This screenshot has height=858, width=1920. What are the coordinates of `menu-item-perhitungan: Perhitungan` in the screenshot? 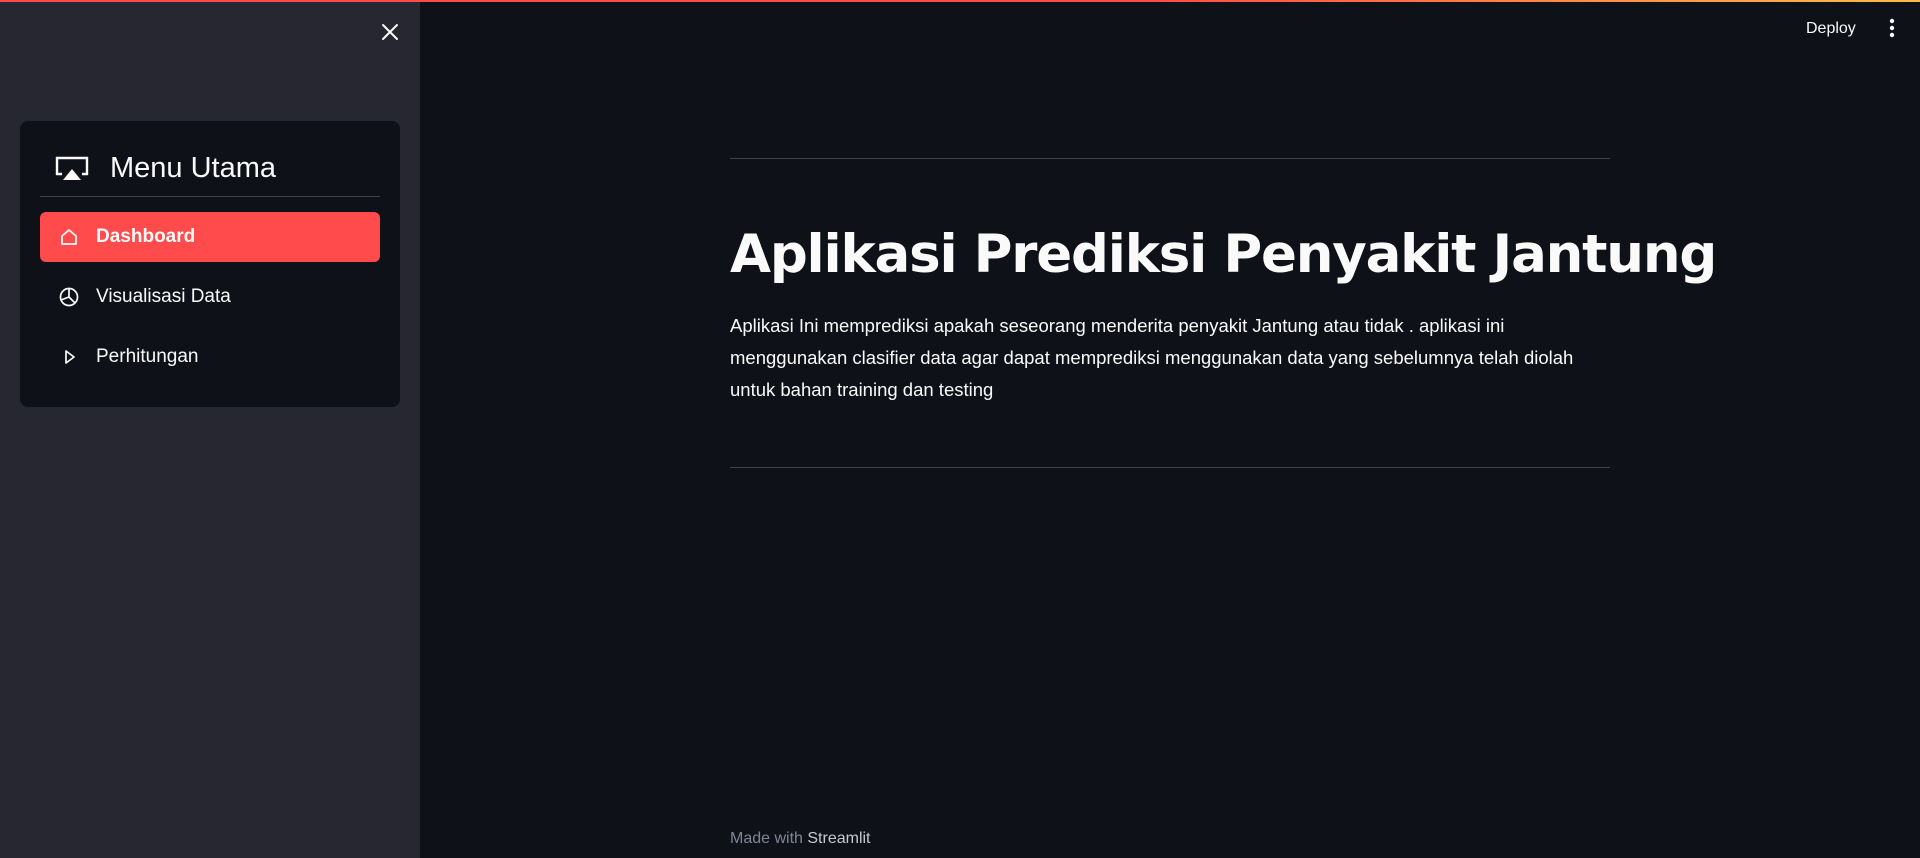 It's located at (210, 357).